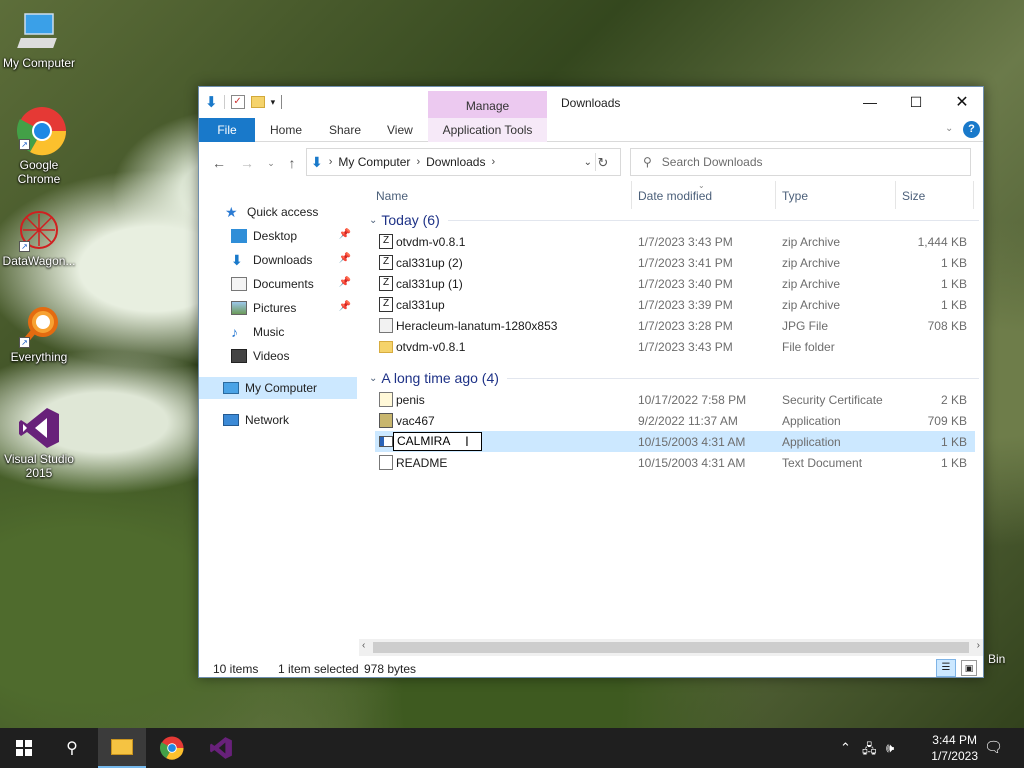 The height and width of the screenshot is (768, 1024). What do you see at coordinates (400, 130) in the screenshot?
I see `tab-view: View` at bounding box center [400, 130].